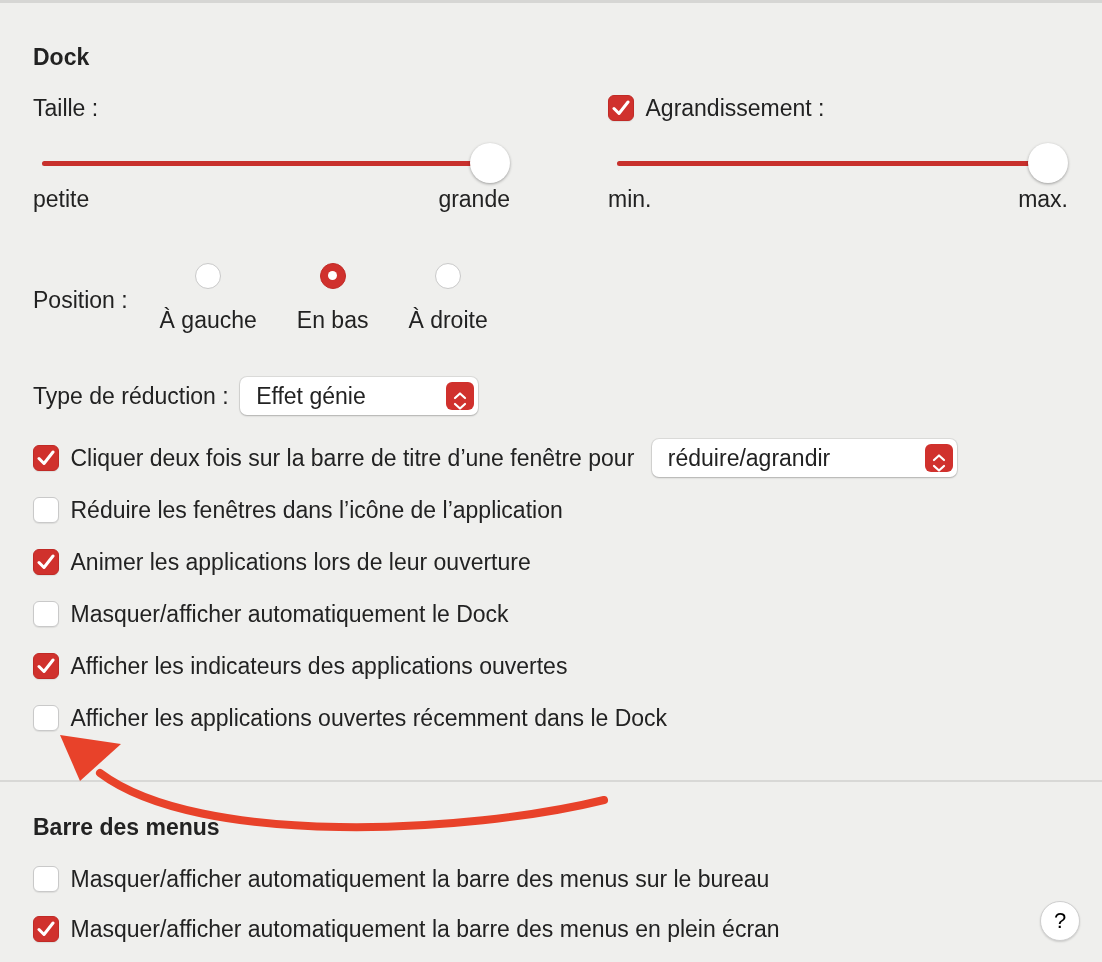 Image resolution: width=1102 pixels, height=962 pixels. I want to click on dropdown-label: Type de réduction :, so click(131, 396).